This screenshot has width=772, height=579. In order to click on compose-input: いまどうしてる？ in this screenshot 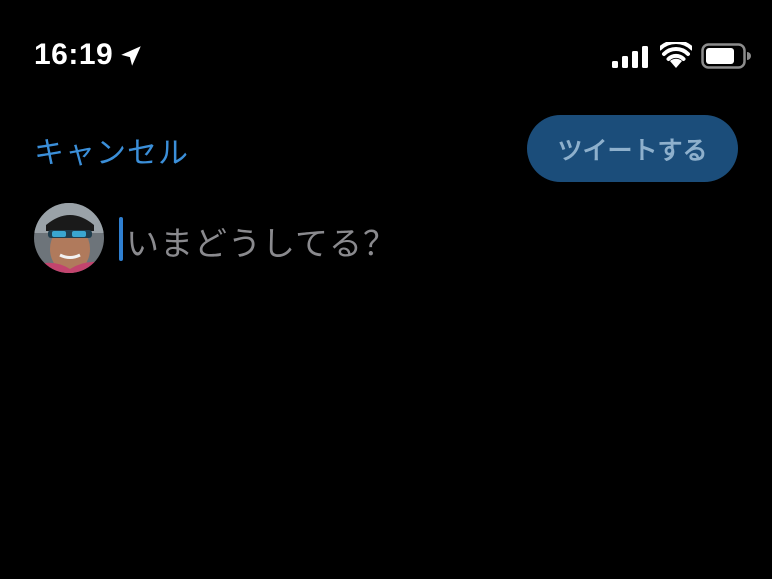, I will do `click(429, 238)`.